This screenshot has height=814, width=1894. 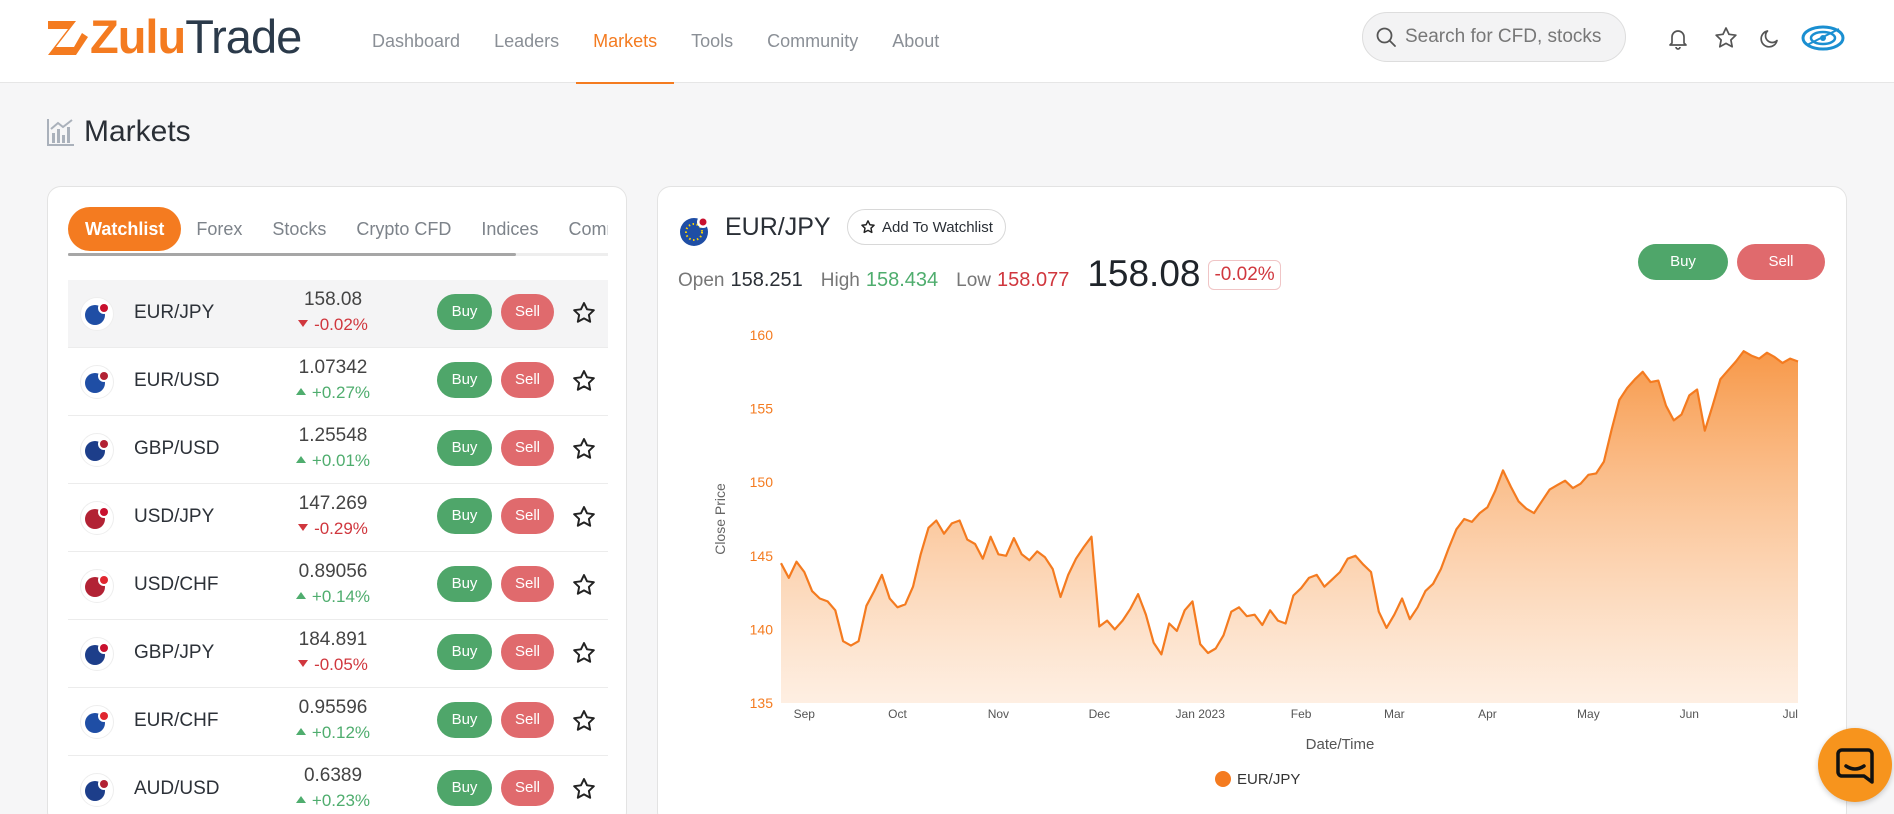 What do you see at coordinates (338, 654) in the screenshot?
I see `watchlist-row: GBP/JPY 184.891 -0.05% Buy Sell` at bounding box center [338, 654].